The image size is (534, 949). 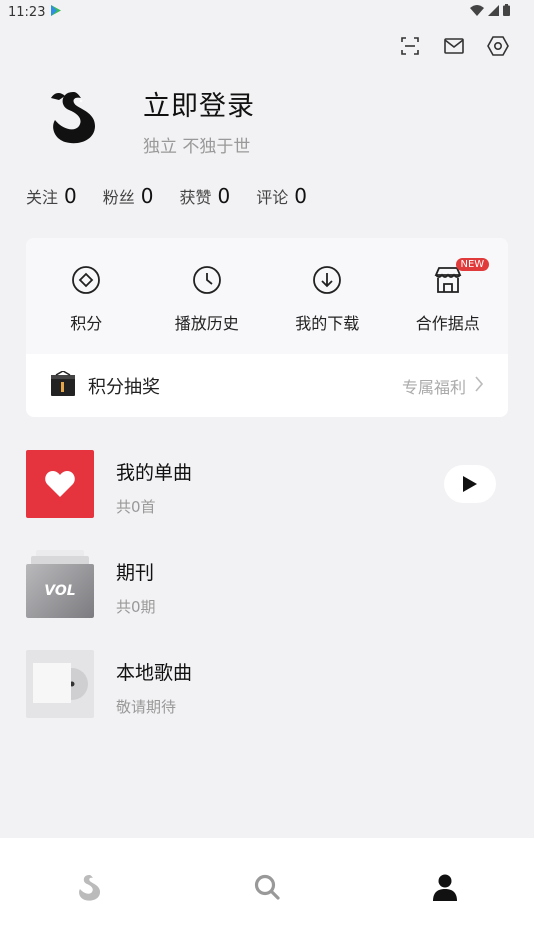 I want to click on stat-label: 粉丝, so click(x=118, y=197).